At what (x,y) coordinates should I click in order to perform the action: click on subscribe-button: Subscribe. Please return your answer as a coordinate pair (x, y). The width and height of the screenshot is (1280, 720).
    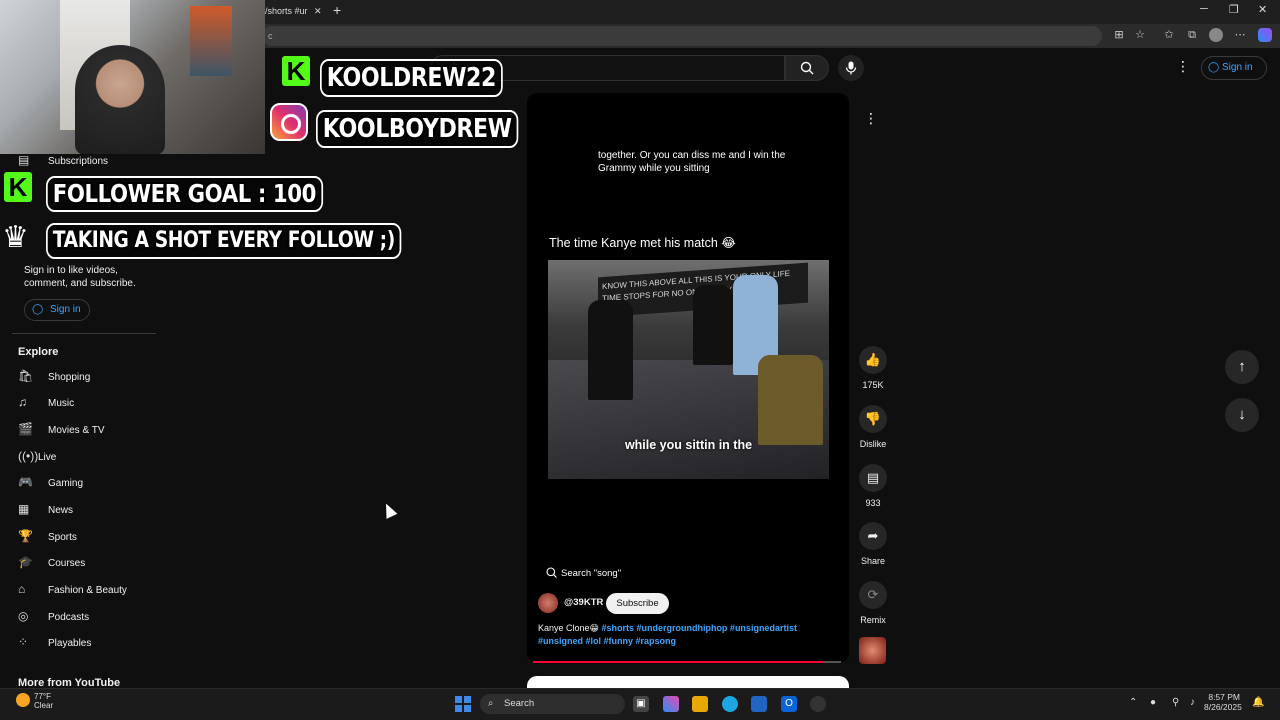
    Looking at the image, I should click on (637, 603).